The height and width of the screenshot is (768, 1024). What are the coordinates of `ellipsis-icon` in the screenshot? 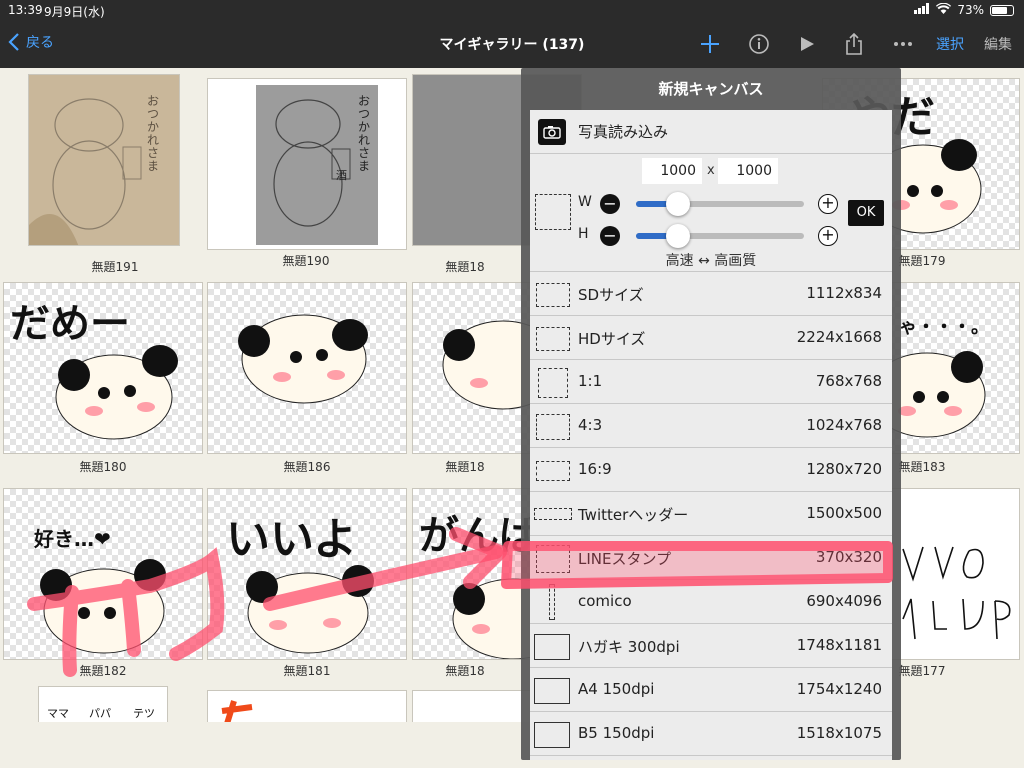 It's located at (903, 44).